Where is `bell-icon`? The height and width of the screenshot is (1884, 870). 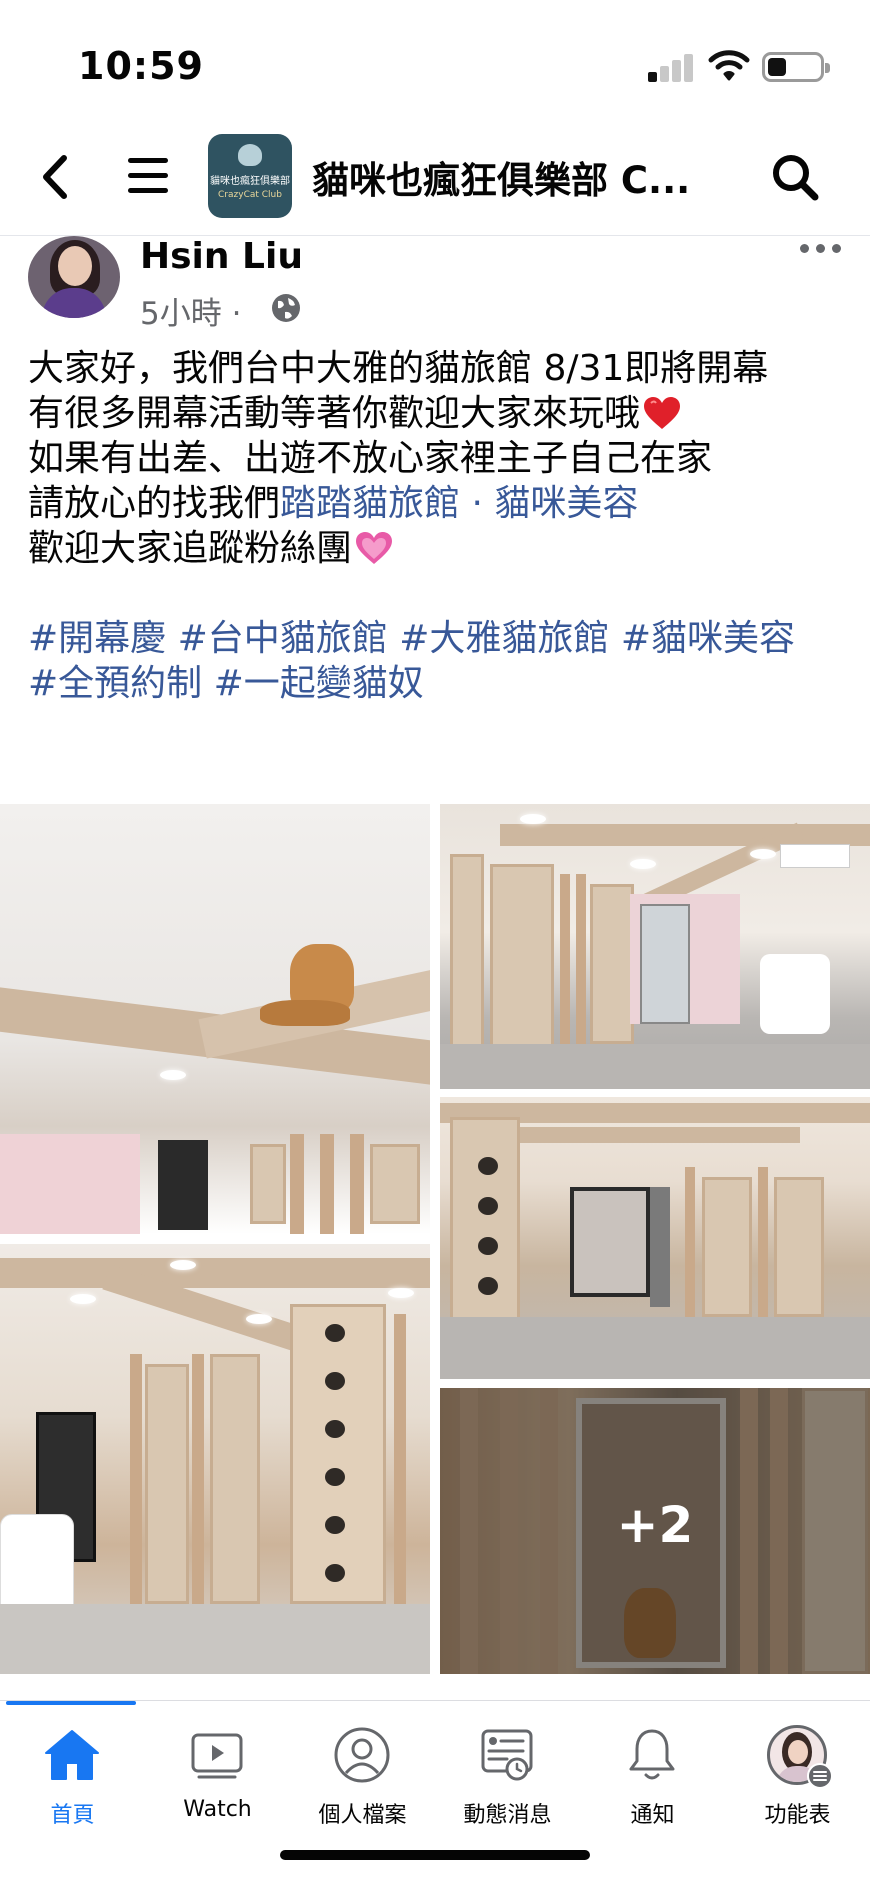
bell-icon is located at coordinates (652, 1754).